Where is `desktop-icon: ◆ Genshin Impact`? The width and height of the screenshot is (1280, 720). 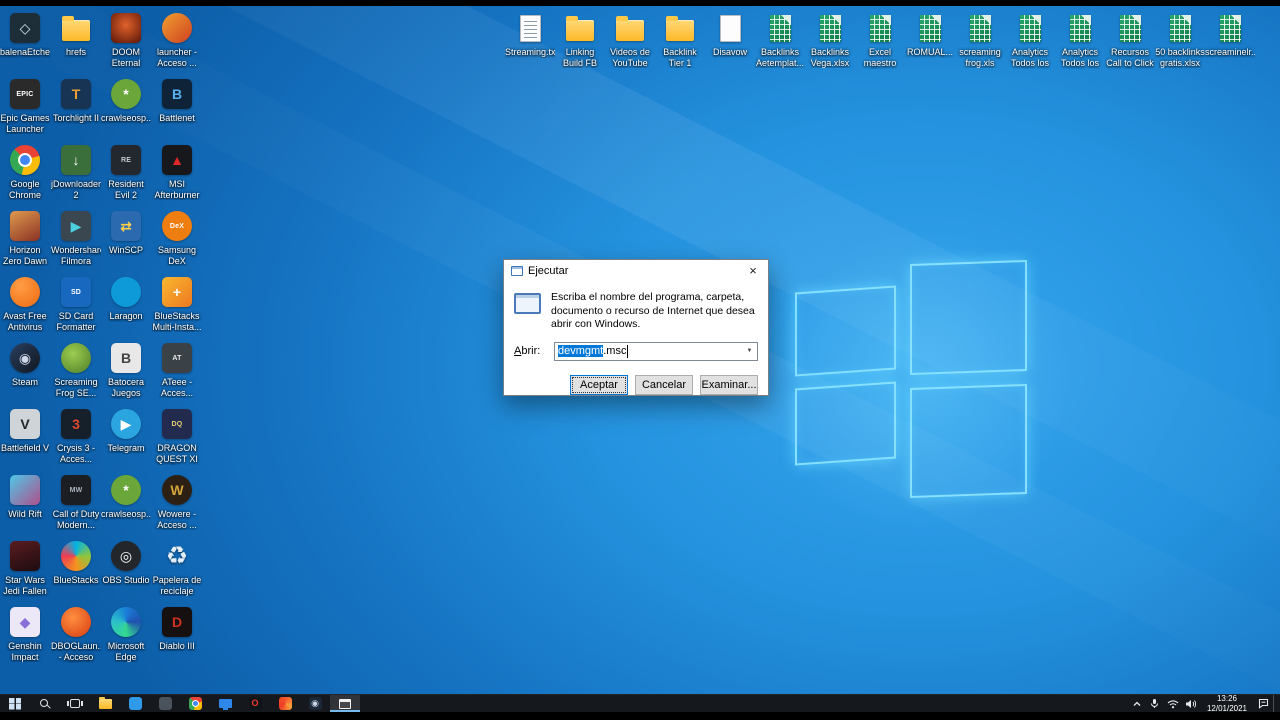 desktop-icon: ◆ Genshin Impact is located at coordinates (25, 635).